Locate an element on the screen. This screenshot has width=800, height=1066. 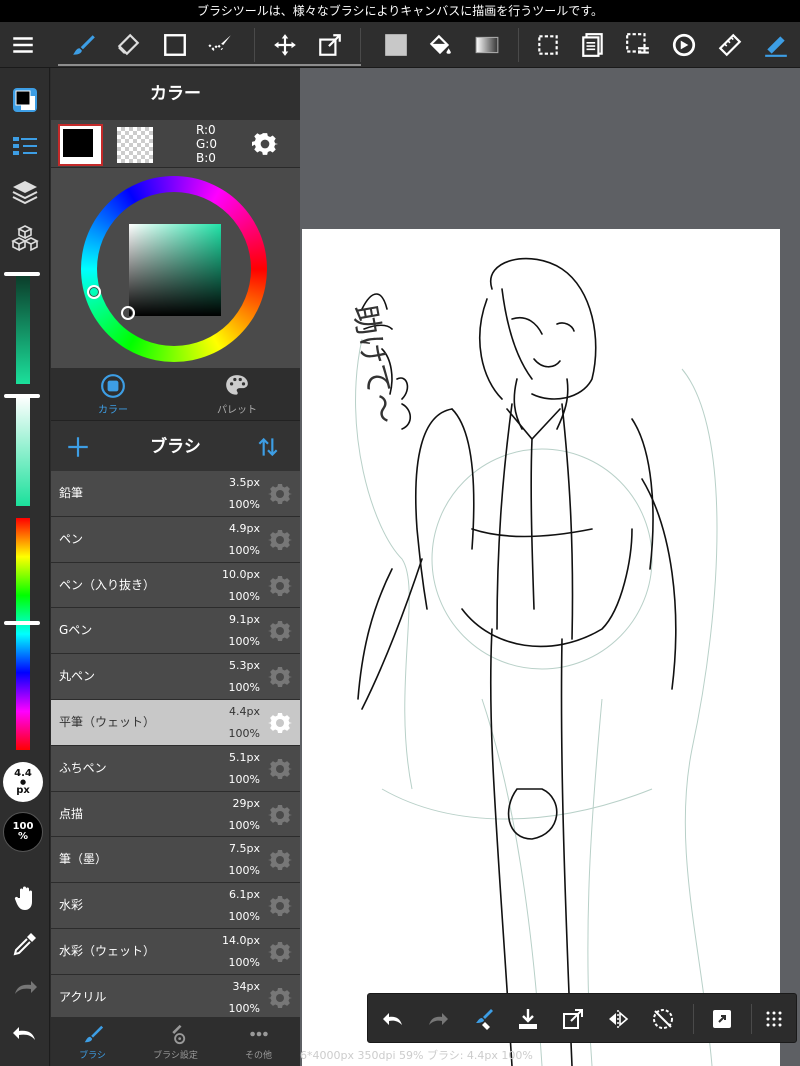
tab-palette: パレット is located at coordinates (237, 394).